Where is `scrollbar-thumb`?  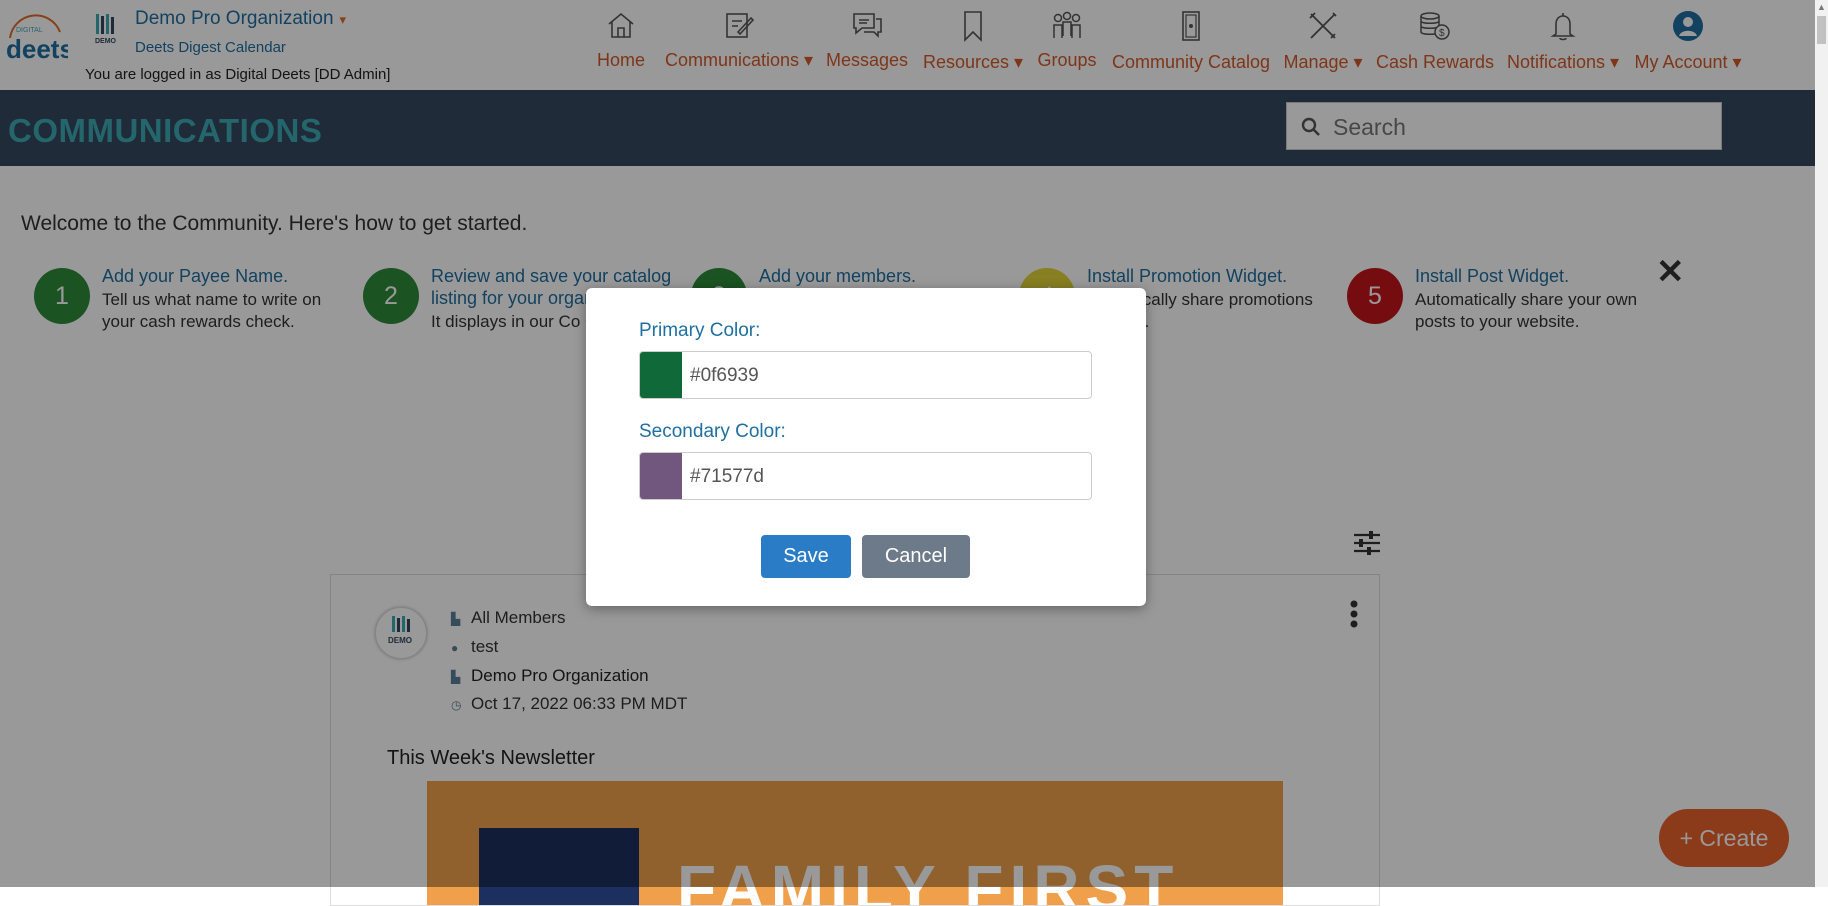
scrollbar-thumb is located at coordinates (1821, 30).